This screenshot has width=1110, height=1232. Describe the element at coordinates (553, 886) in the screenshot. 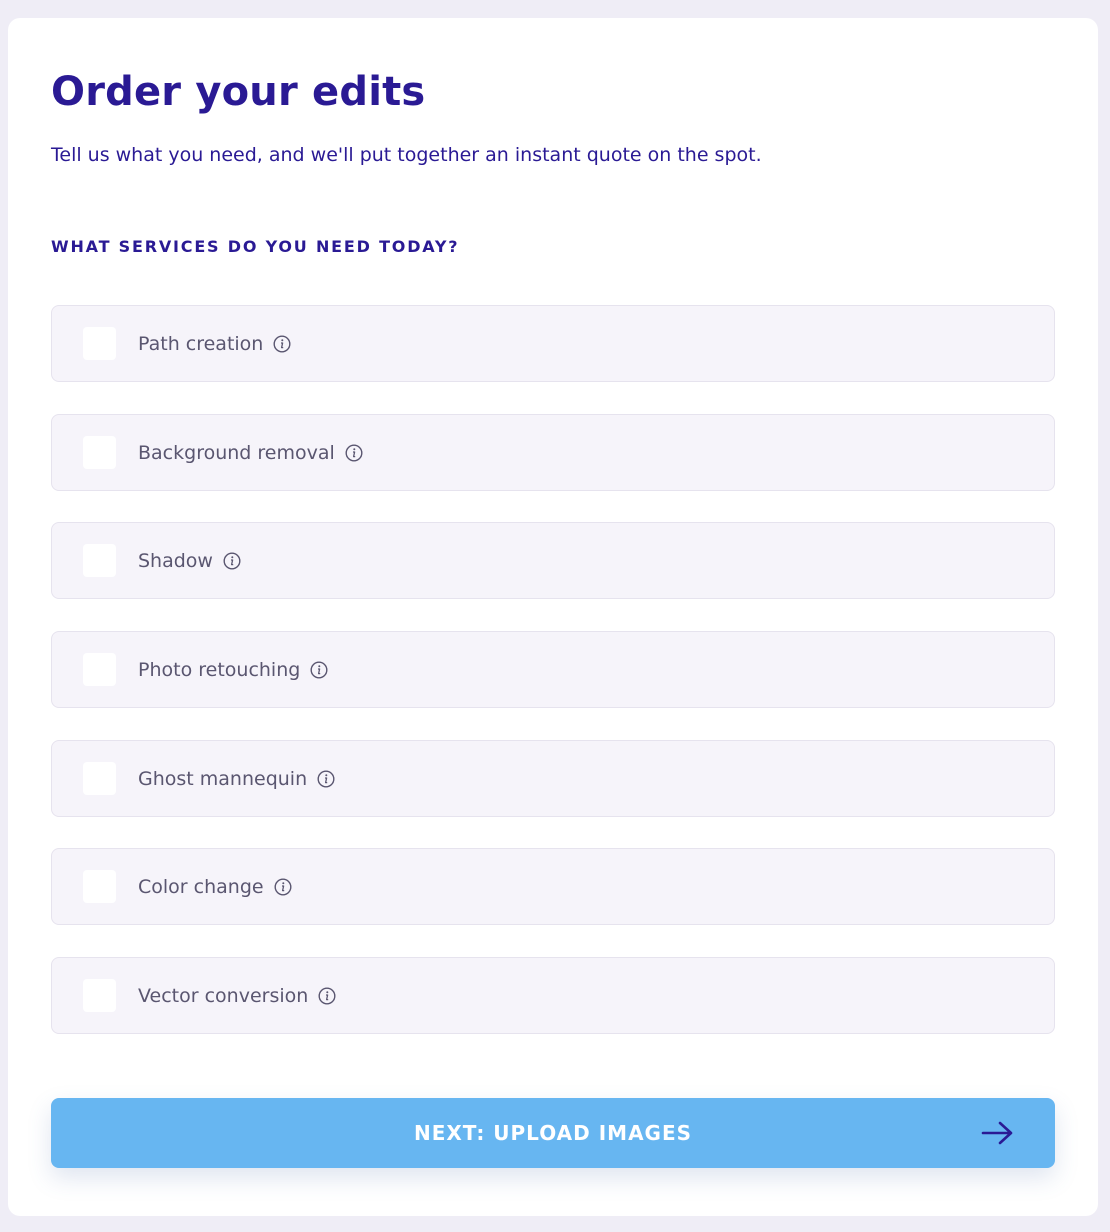

I see `service-option-color-change: Color change` at that location.